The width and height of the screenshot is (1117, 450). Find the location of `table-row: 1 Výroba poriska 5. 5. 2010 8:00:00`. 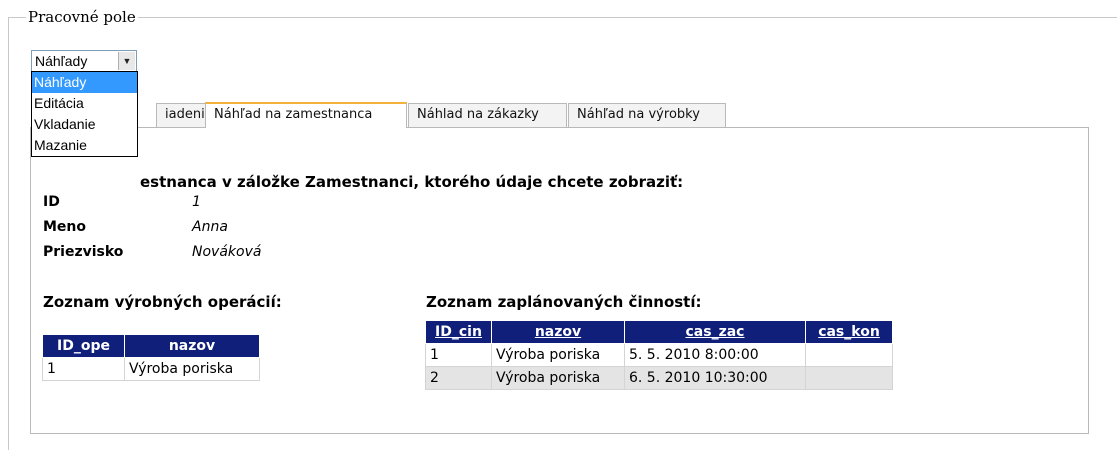

table-row: 1 Výroba poriska 5. 5. 2010 8:00:00 is located at coordinates (659, 355).